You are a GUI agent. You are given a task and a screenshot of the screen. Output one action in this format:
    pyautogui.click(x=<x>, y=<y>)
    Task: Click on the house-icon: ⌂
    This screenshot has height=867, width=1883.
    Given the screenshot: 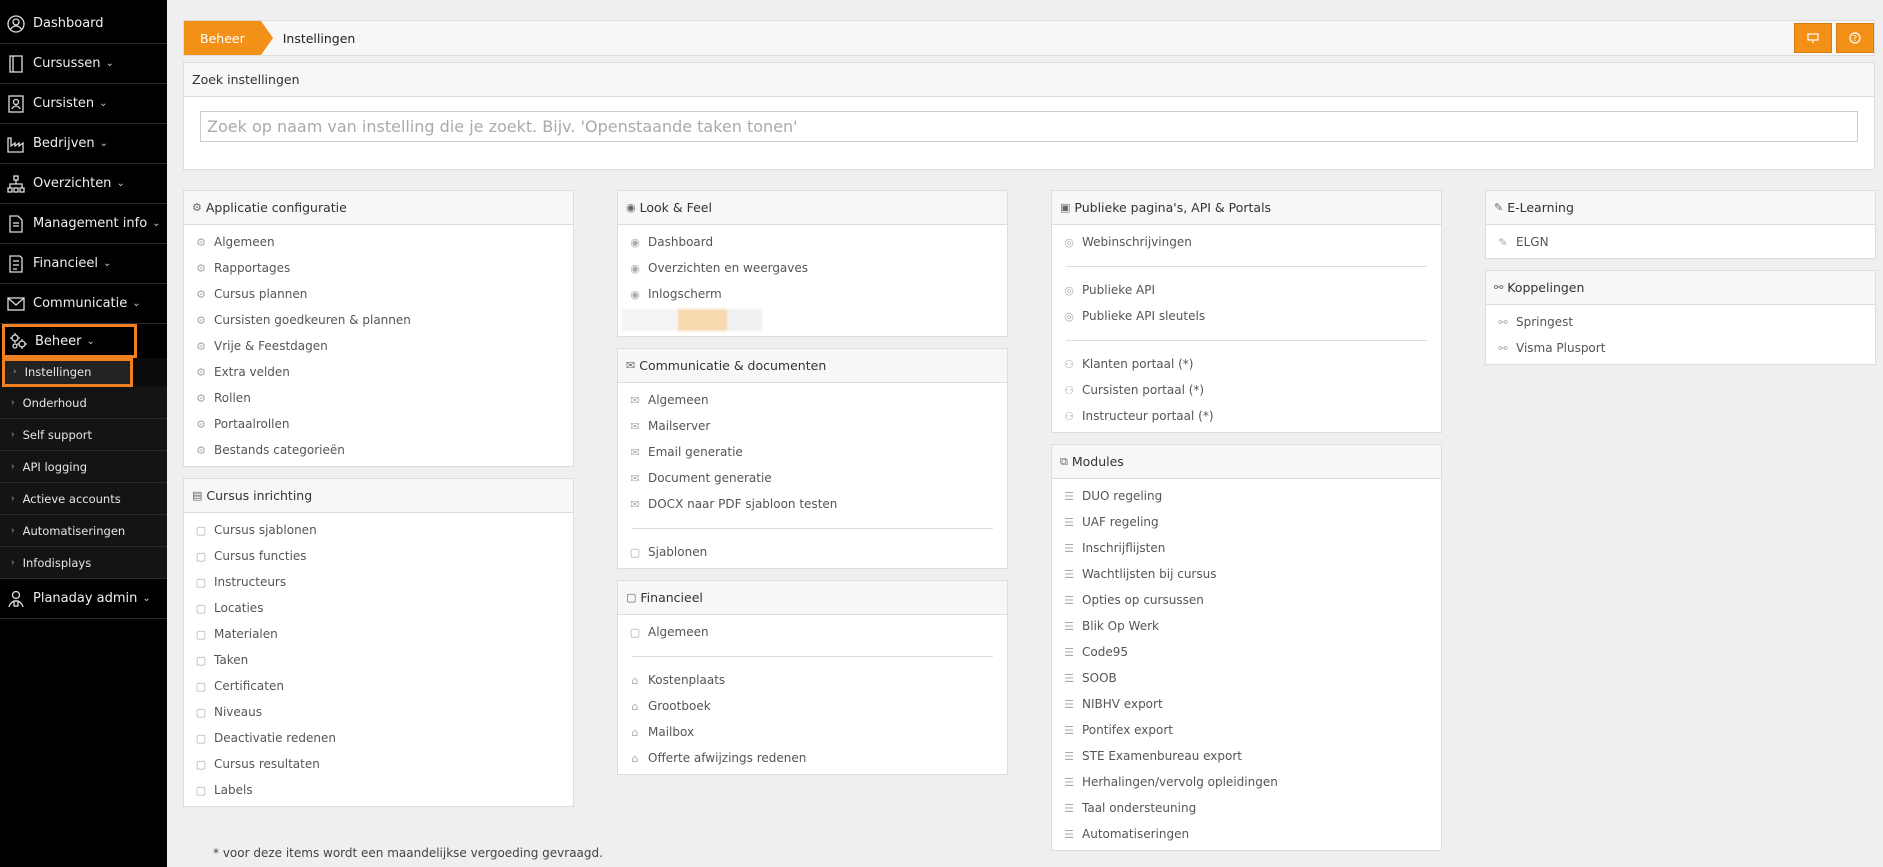 What is the action you would take?
    pyautogui.click(x=635, y=706)
    